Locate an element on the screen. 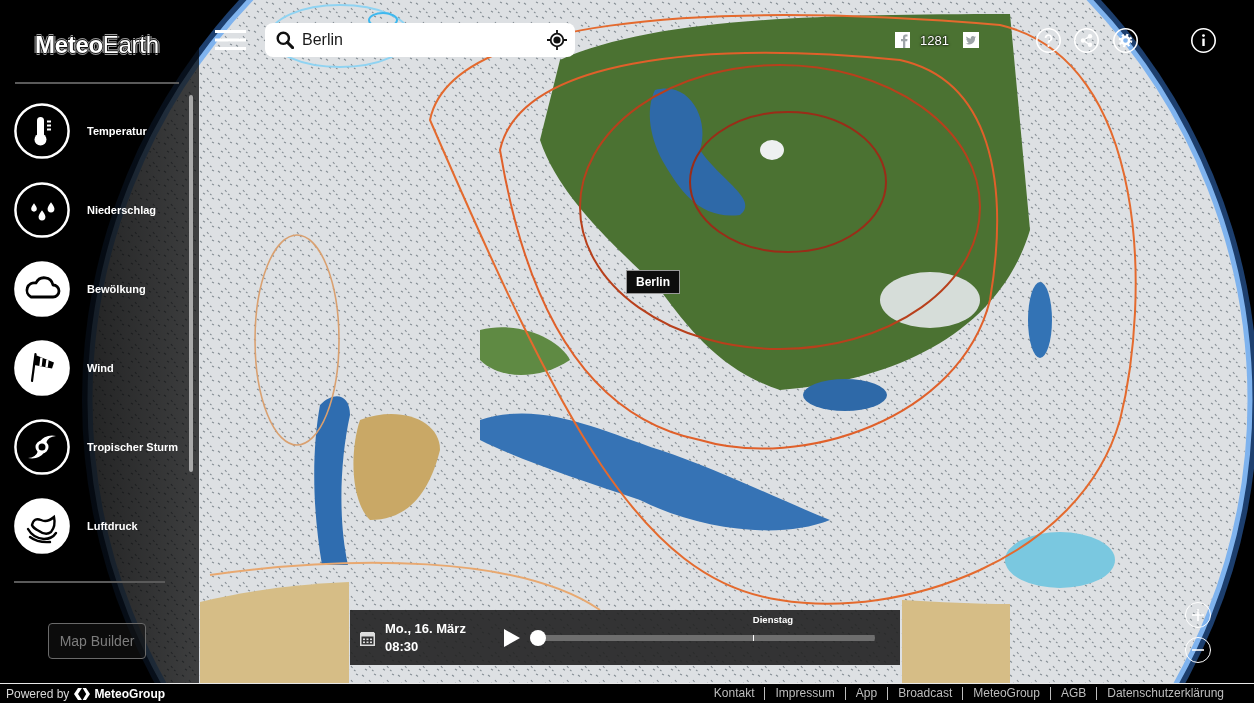 The width and height of the screenshot is (1254, 703). footer-link: AGB is located at coordinates (1073, 693).